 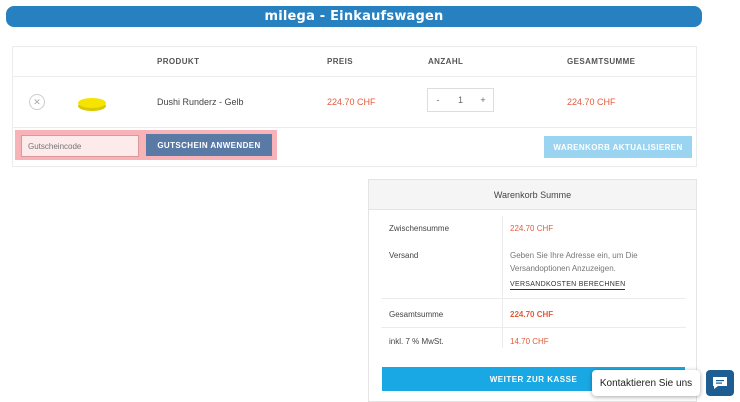 I want to click on tax-label: inkl. 7 % MwSt., so click(x=416, y=341).